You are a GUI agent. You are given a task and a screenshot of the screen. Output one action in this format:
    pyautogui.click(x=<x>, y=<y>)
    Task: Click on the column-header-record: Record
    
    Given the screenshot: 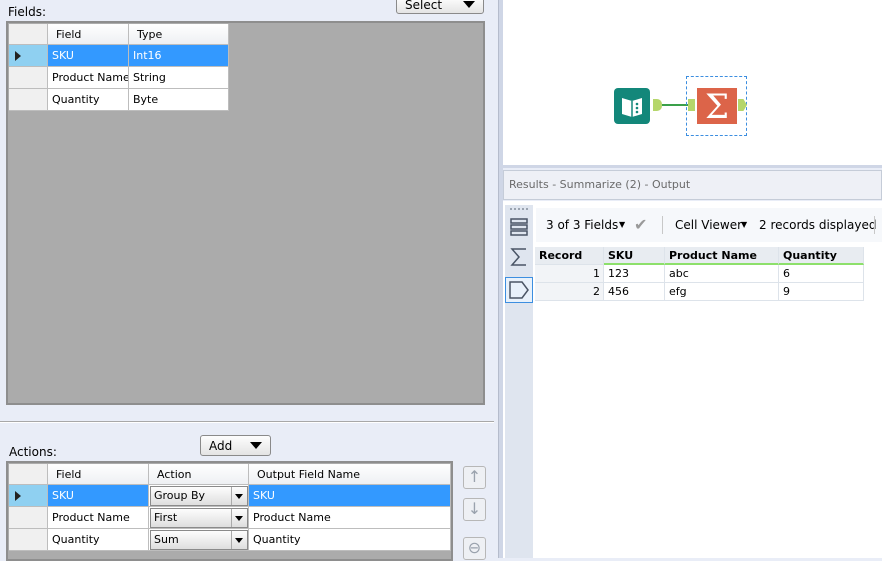 What is the action you would take?
    pyautogui.click(x=569, y=256)
    